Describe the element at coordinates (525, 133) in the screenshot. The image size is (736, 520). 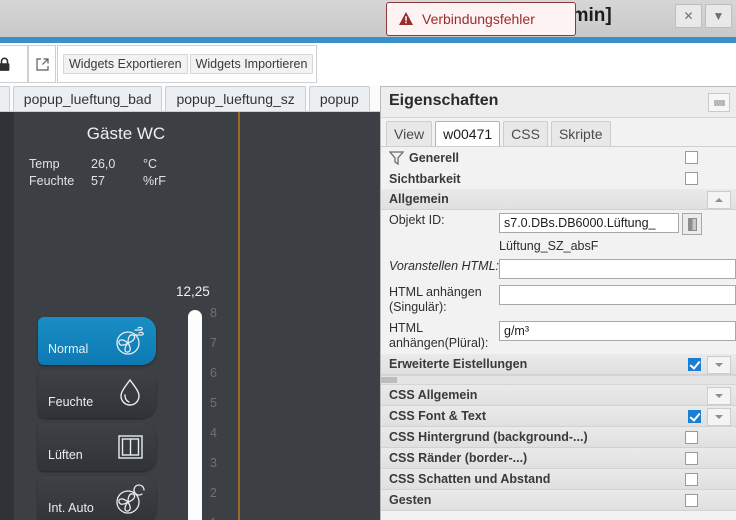
I see `tab-css: CSS` at that location.